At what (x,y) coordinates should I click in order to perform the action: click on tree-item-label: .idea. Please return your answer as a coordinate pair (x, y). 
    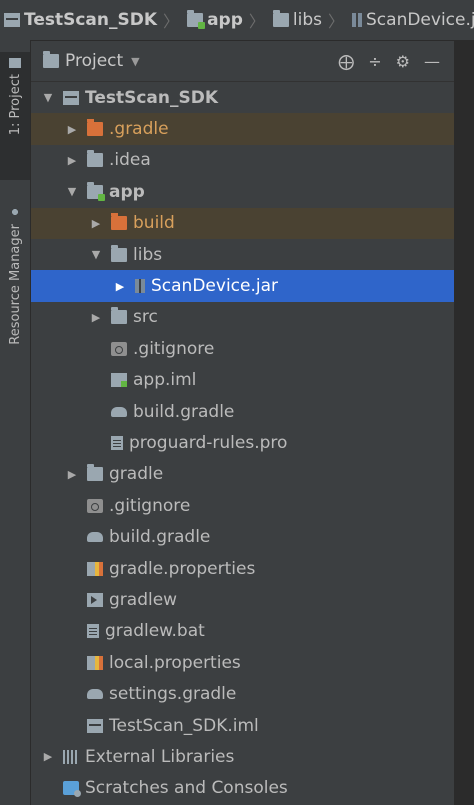
    Looking at the image, I should click on (130, 160).